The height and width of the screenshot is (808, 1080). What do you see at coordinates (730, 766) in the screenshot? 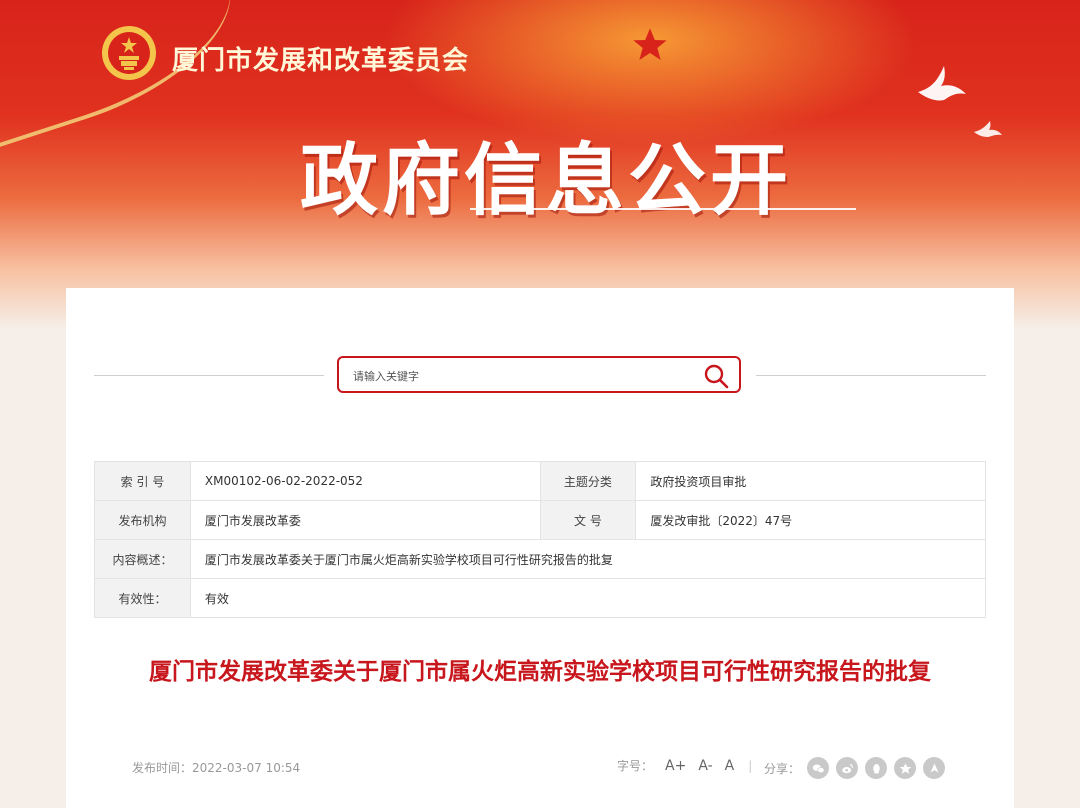
I see `font-default-button: A` at bounding box center [730, 766].